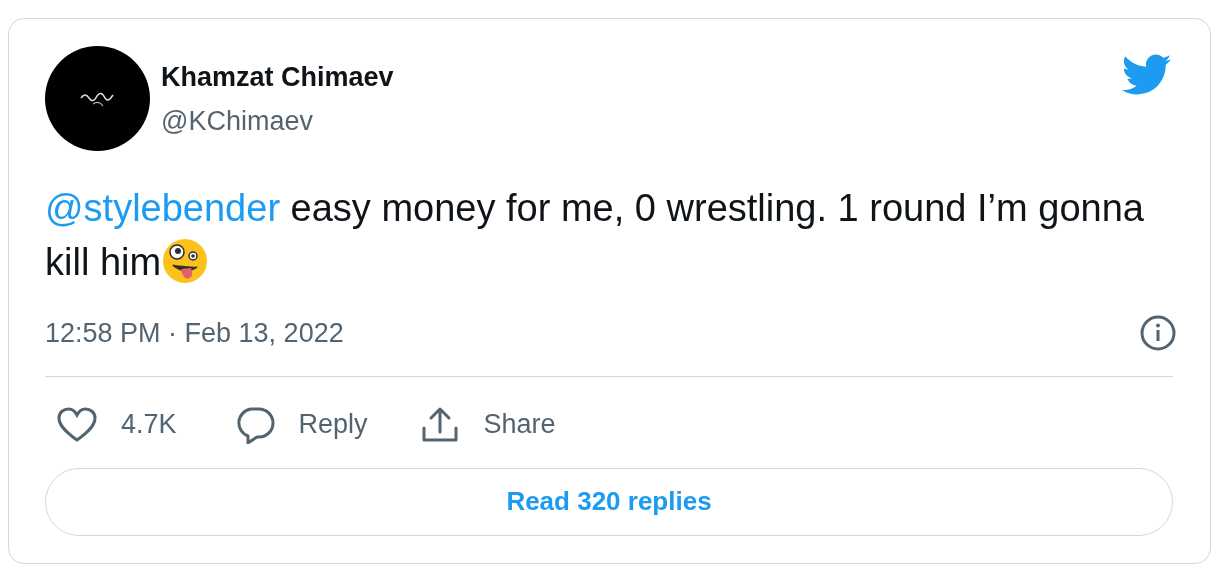  Describe the element at coordinates (149, 424) in the screenshot. I see `like-count: 4.7K` at that location.